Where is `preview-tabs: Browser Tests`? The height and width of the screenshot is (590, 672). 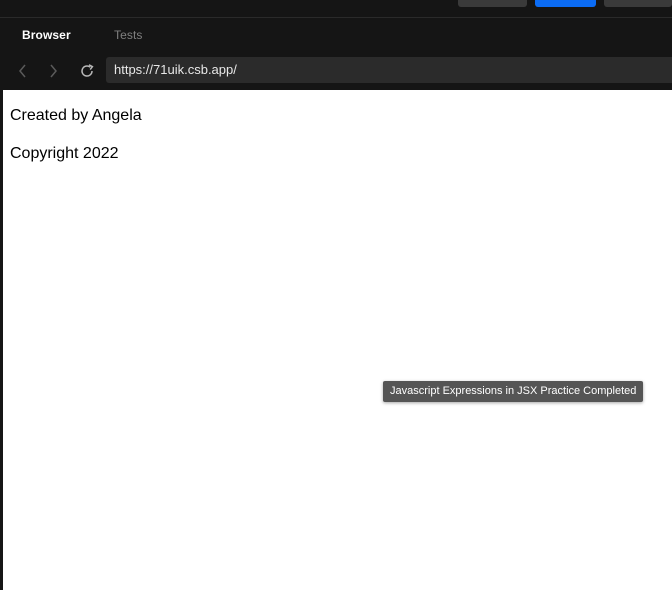
preview-tabs: Browser Tests is located at coordinates (336, 35).